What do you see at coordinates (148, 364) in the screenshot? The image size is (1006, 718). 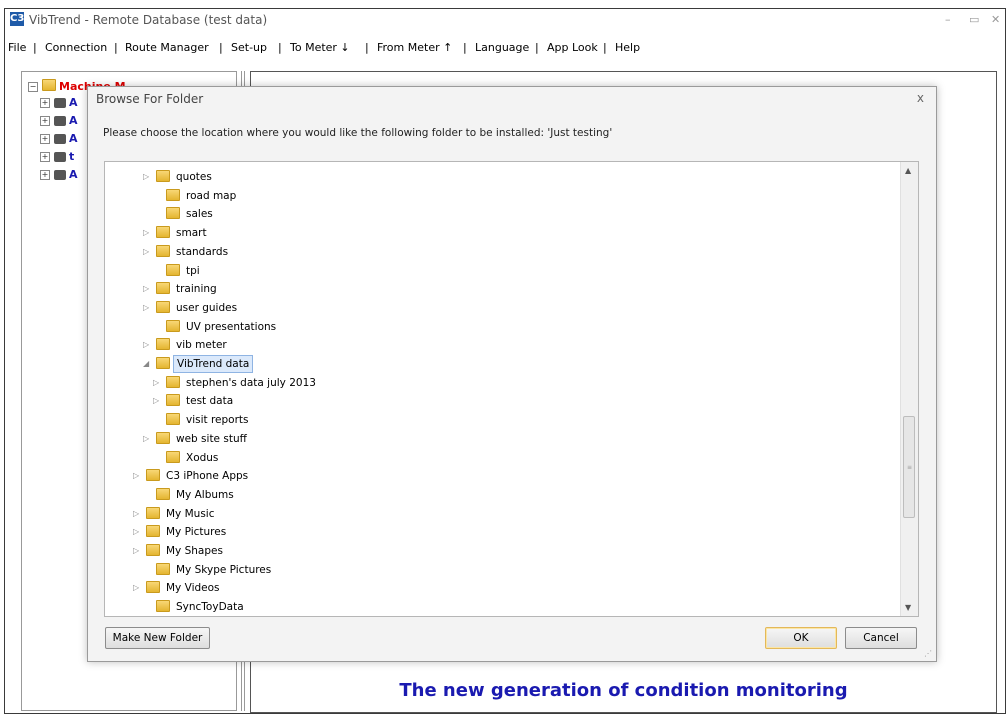 I see `collapse-arrow-icon: ◢` at bounding box center [148, 364].